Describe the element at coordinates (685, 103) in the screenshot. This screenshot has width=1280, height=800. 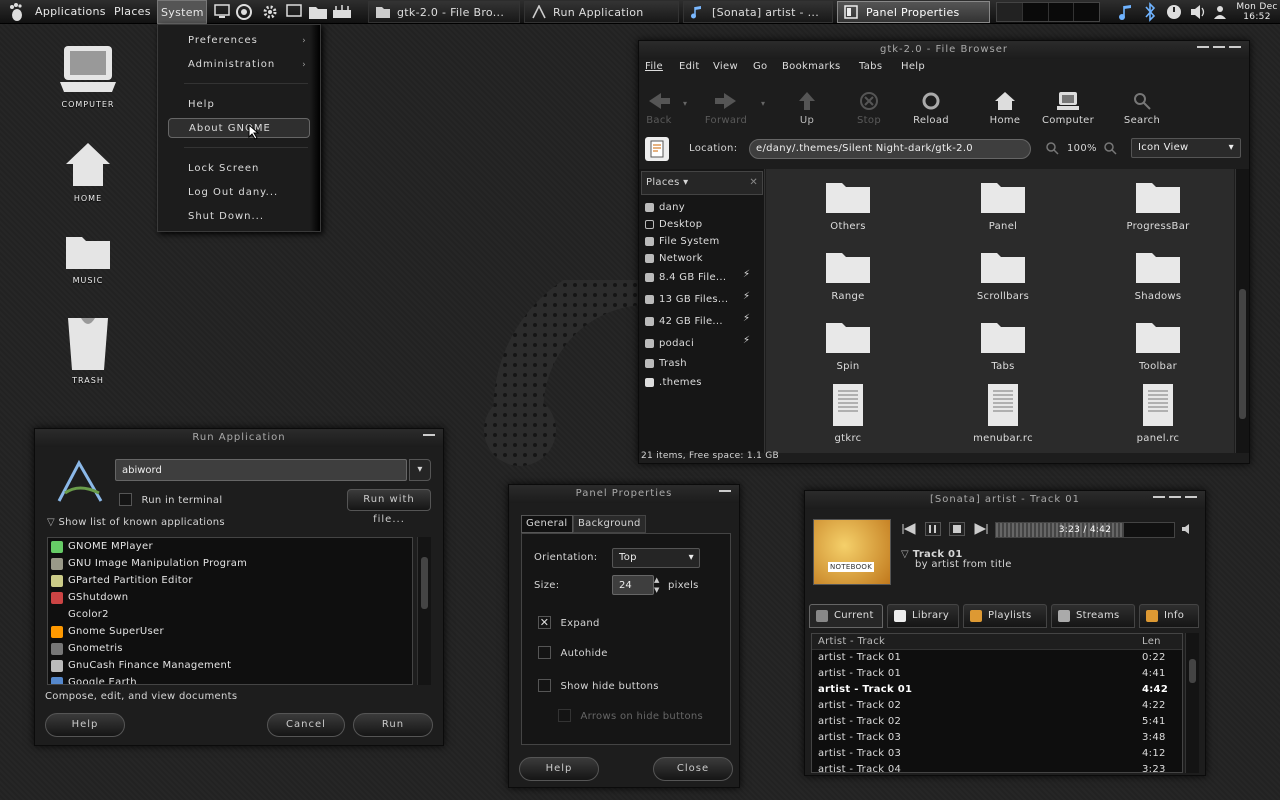
I see `back-history-dropdown: ▾` at that location.